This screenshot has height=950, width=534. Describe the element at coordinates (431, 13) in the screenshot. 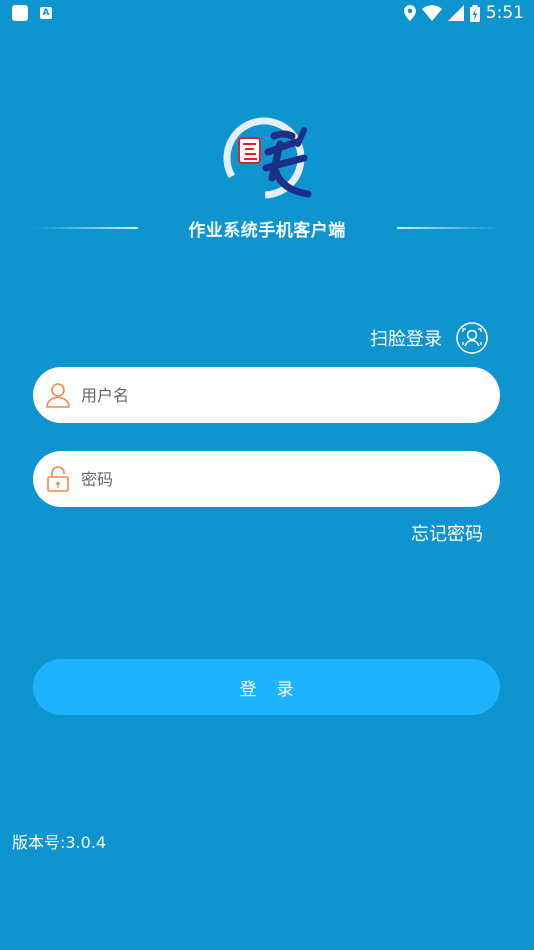

I see `wifi-icon` at that location.